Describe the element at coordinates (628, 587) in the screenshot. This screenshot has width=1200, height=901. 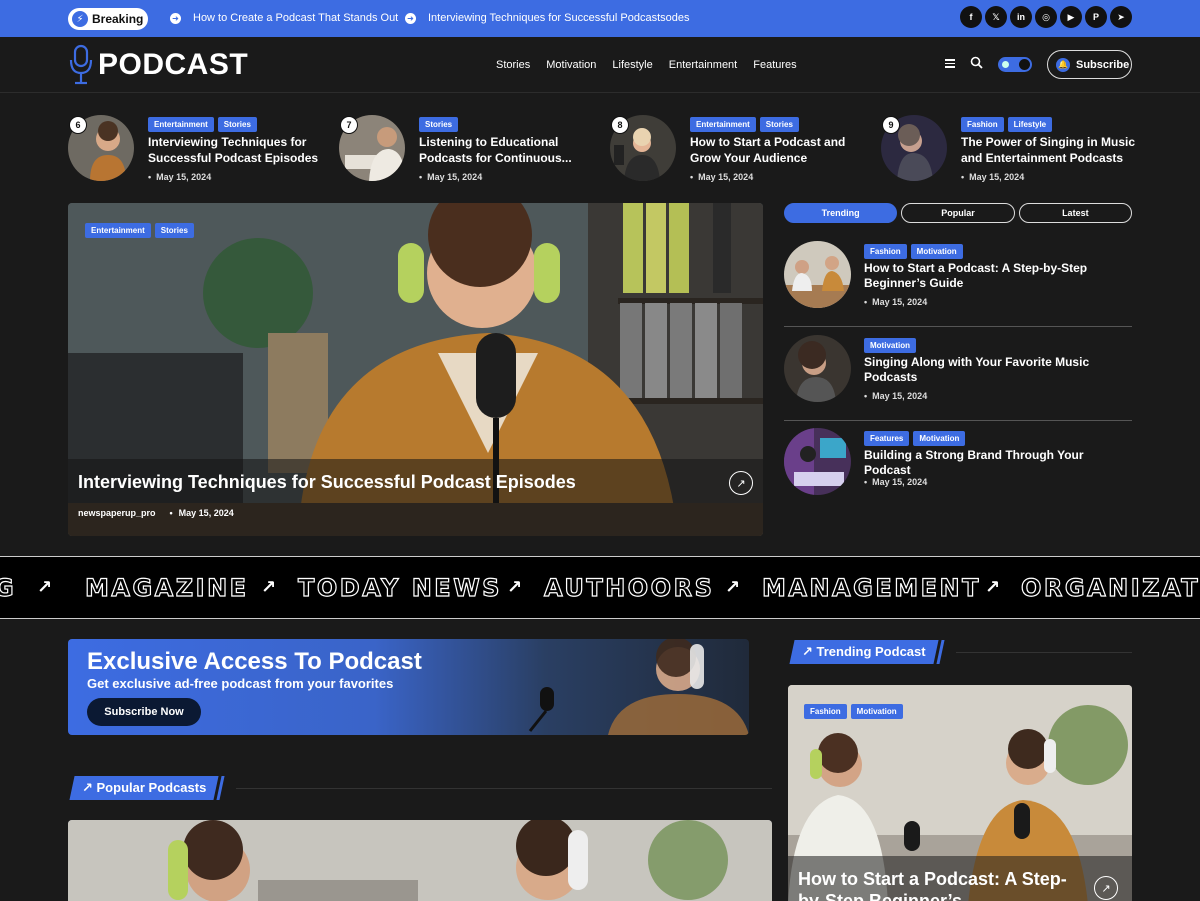
I see `marquee-item: AUTHOORS` at that location.